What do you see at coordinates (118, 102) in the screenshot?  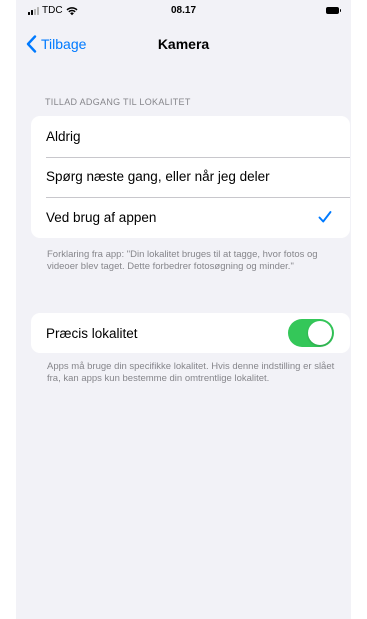 I see `section-header-location-access: TILLAD ADGANG TIL LOKALITET` at bounding box center [118, 102].